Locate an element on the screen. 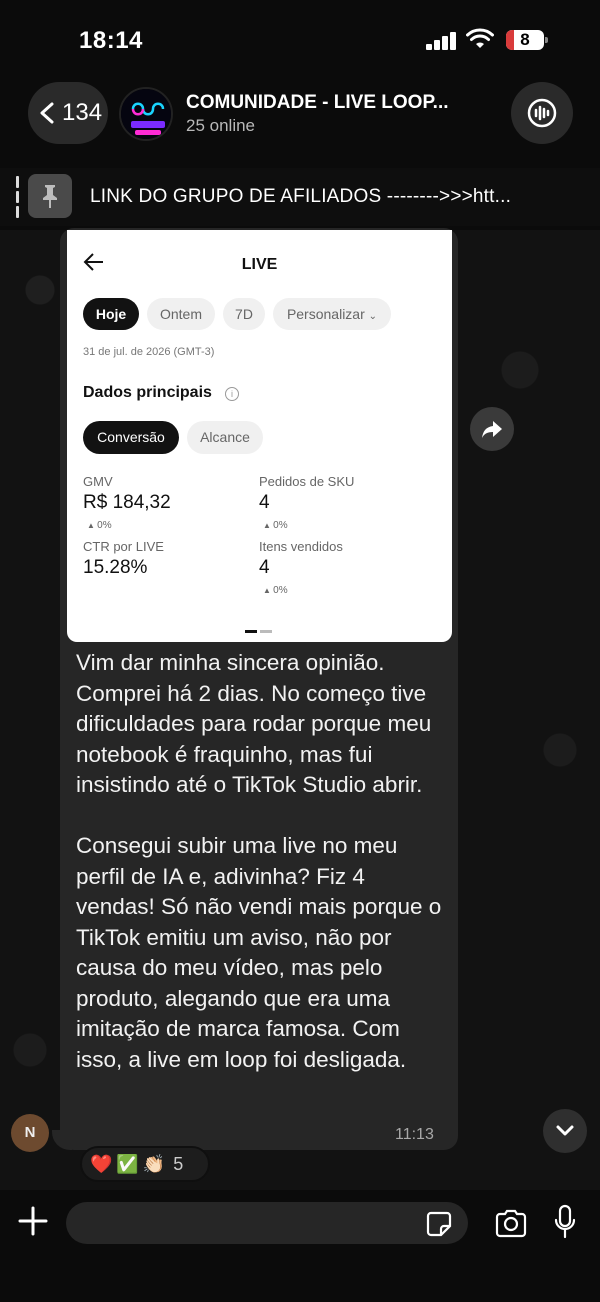 Image resolution: width=600 pixels, height=1302 pixels. metric-label: Pedidos de SKU is located at coordinates (307, 481).